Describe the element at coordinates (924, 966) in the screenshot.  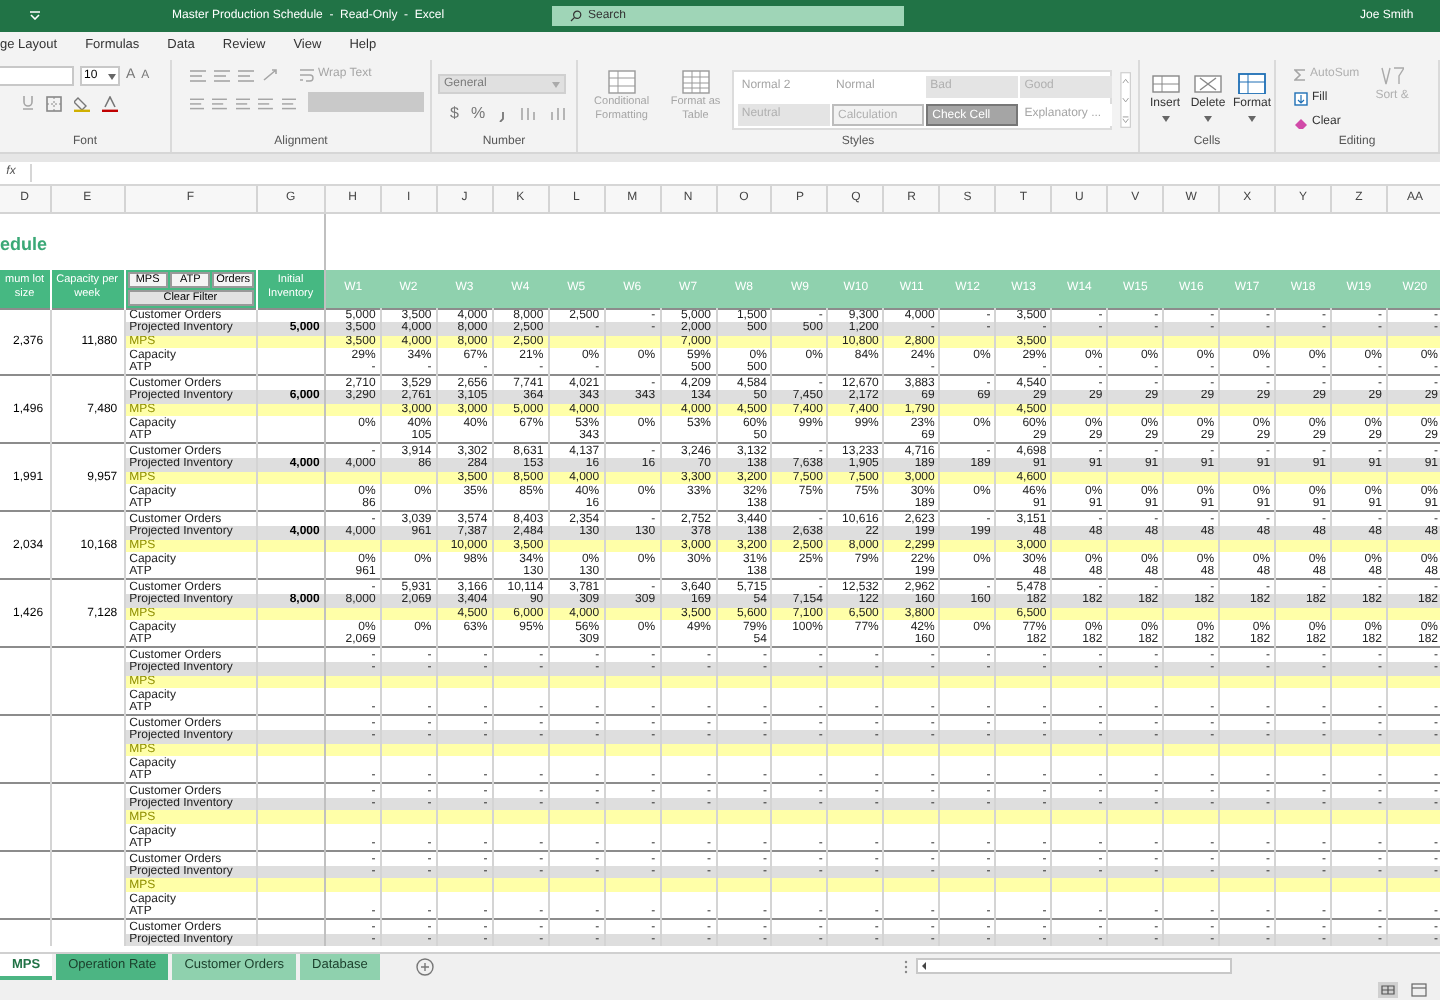
I see `scroll-left-icon` at that location.